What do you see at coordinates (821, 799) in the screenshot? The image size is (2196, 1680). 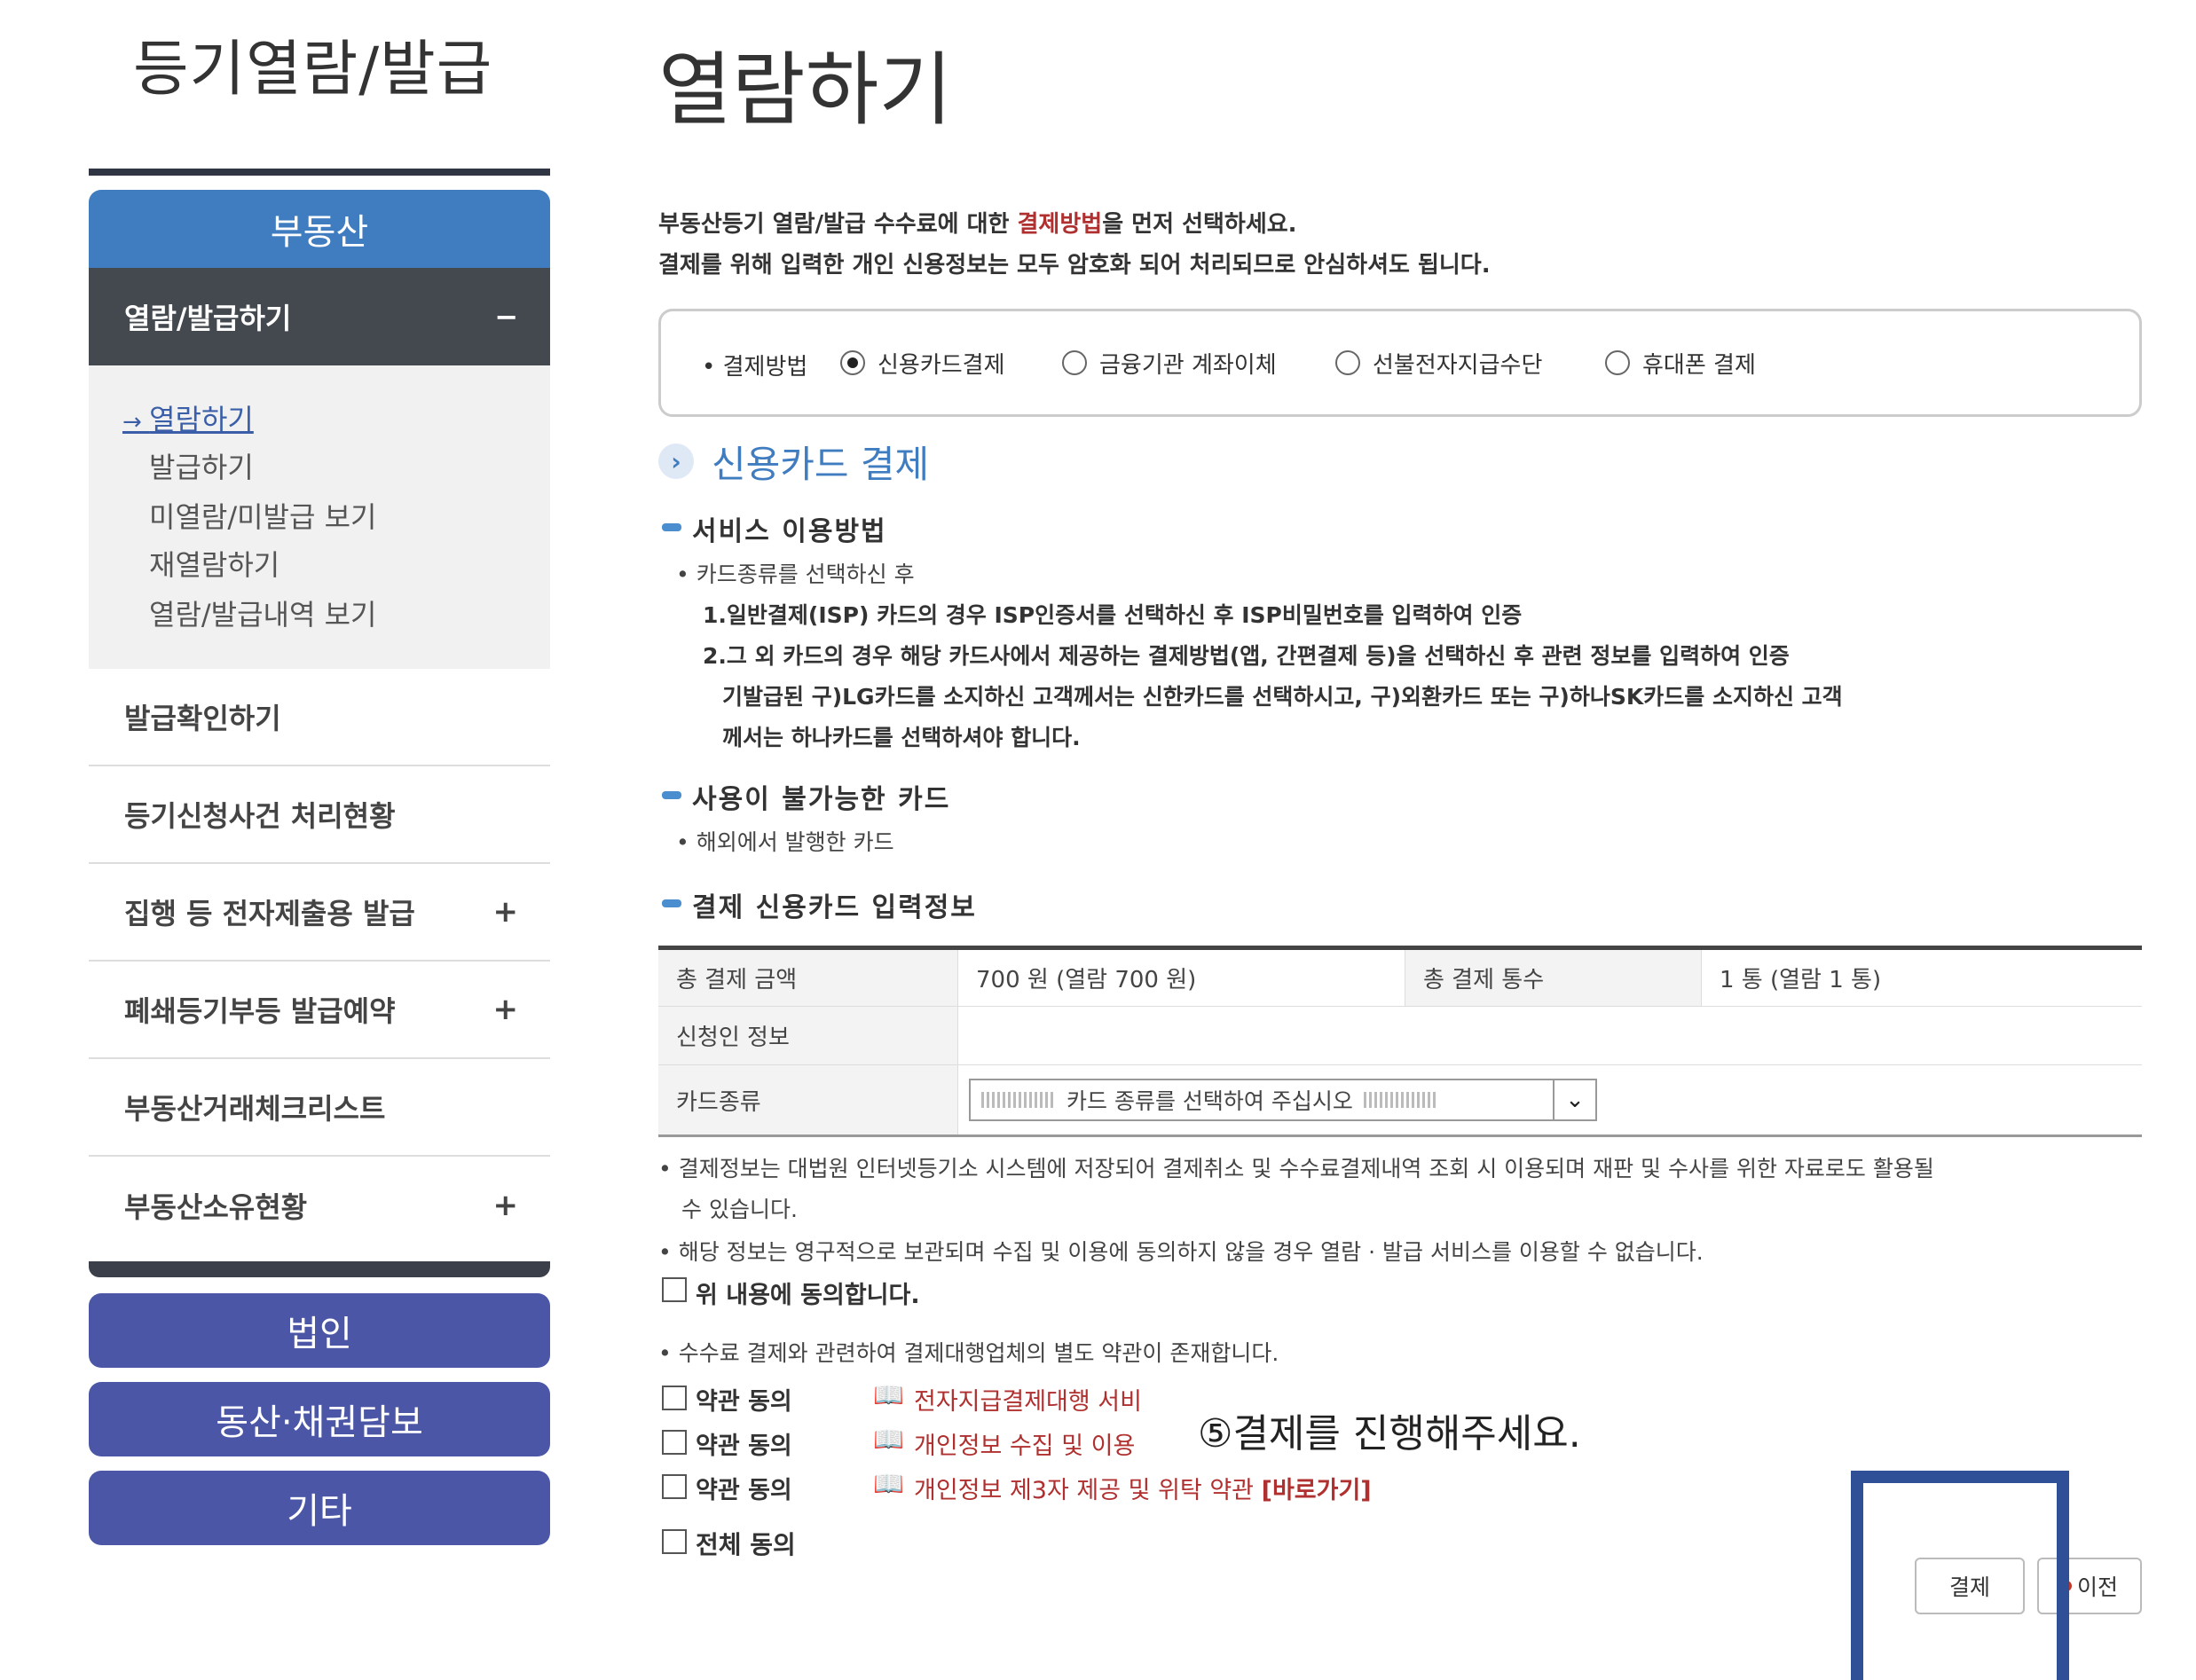 I see `unavailable-heading: 사용이 불가능한 카드` at bounding box center [821, 799].